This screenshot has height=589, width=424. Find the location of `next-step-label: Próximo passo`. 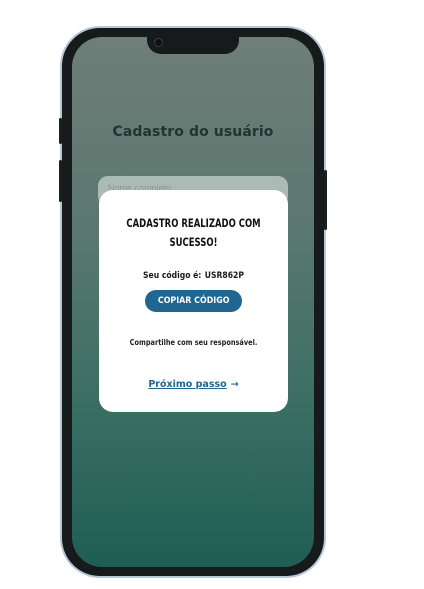

next-step-label: Próximo passo is located at coordinates (187, 384).